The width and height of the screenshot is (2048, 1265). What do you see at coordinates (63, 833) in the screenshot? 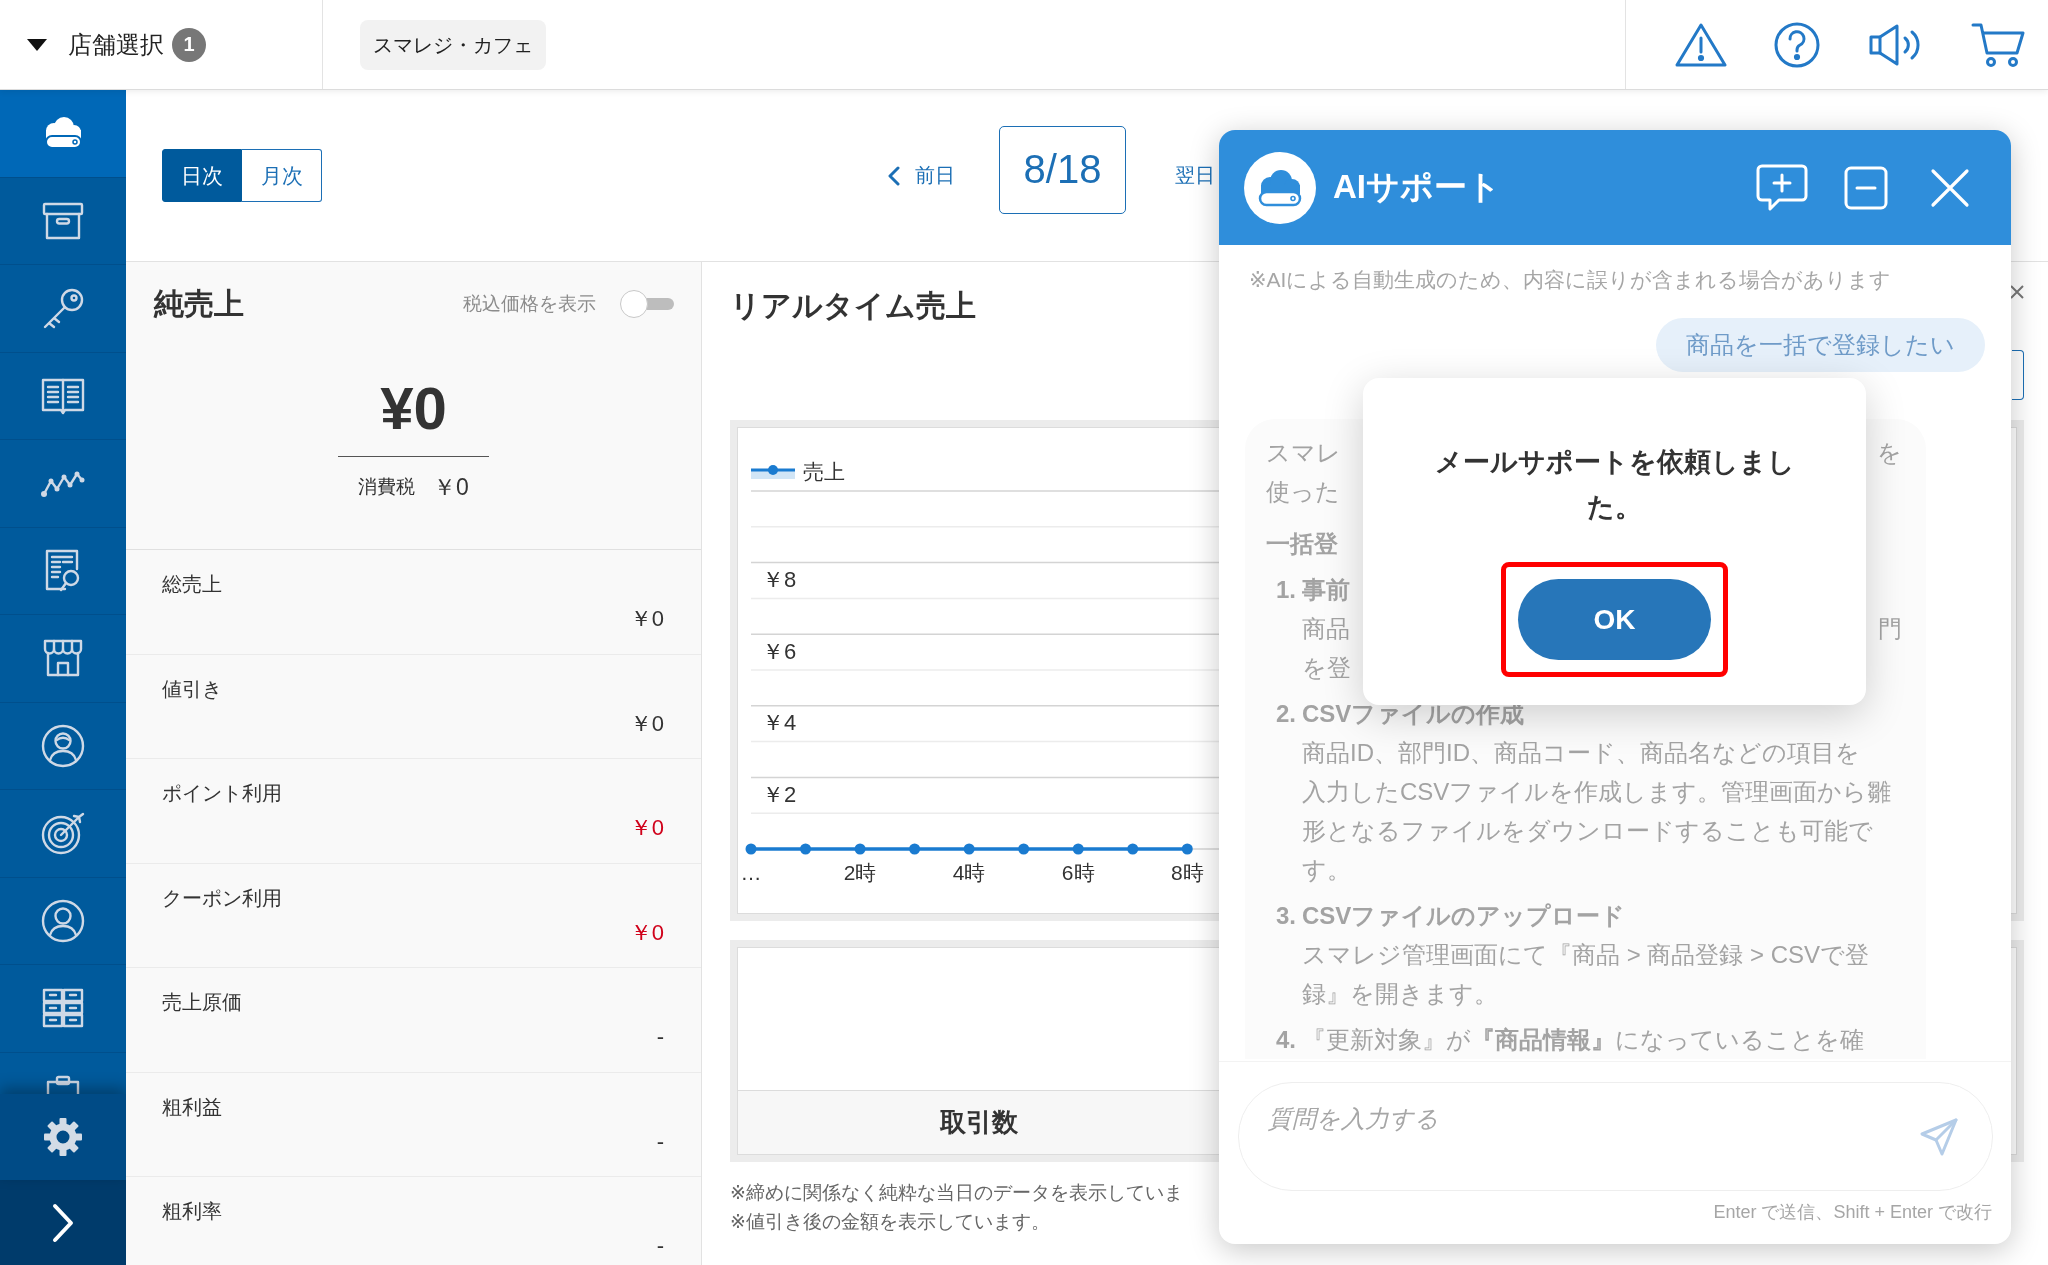
I see `target-icon` at bounding box center [63, 833].